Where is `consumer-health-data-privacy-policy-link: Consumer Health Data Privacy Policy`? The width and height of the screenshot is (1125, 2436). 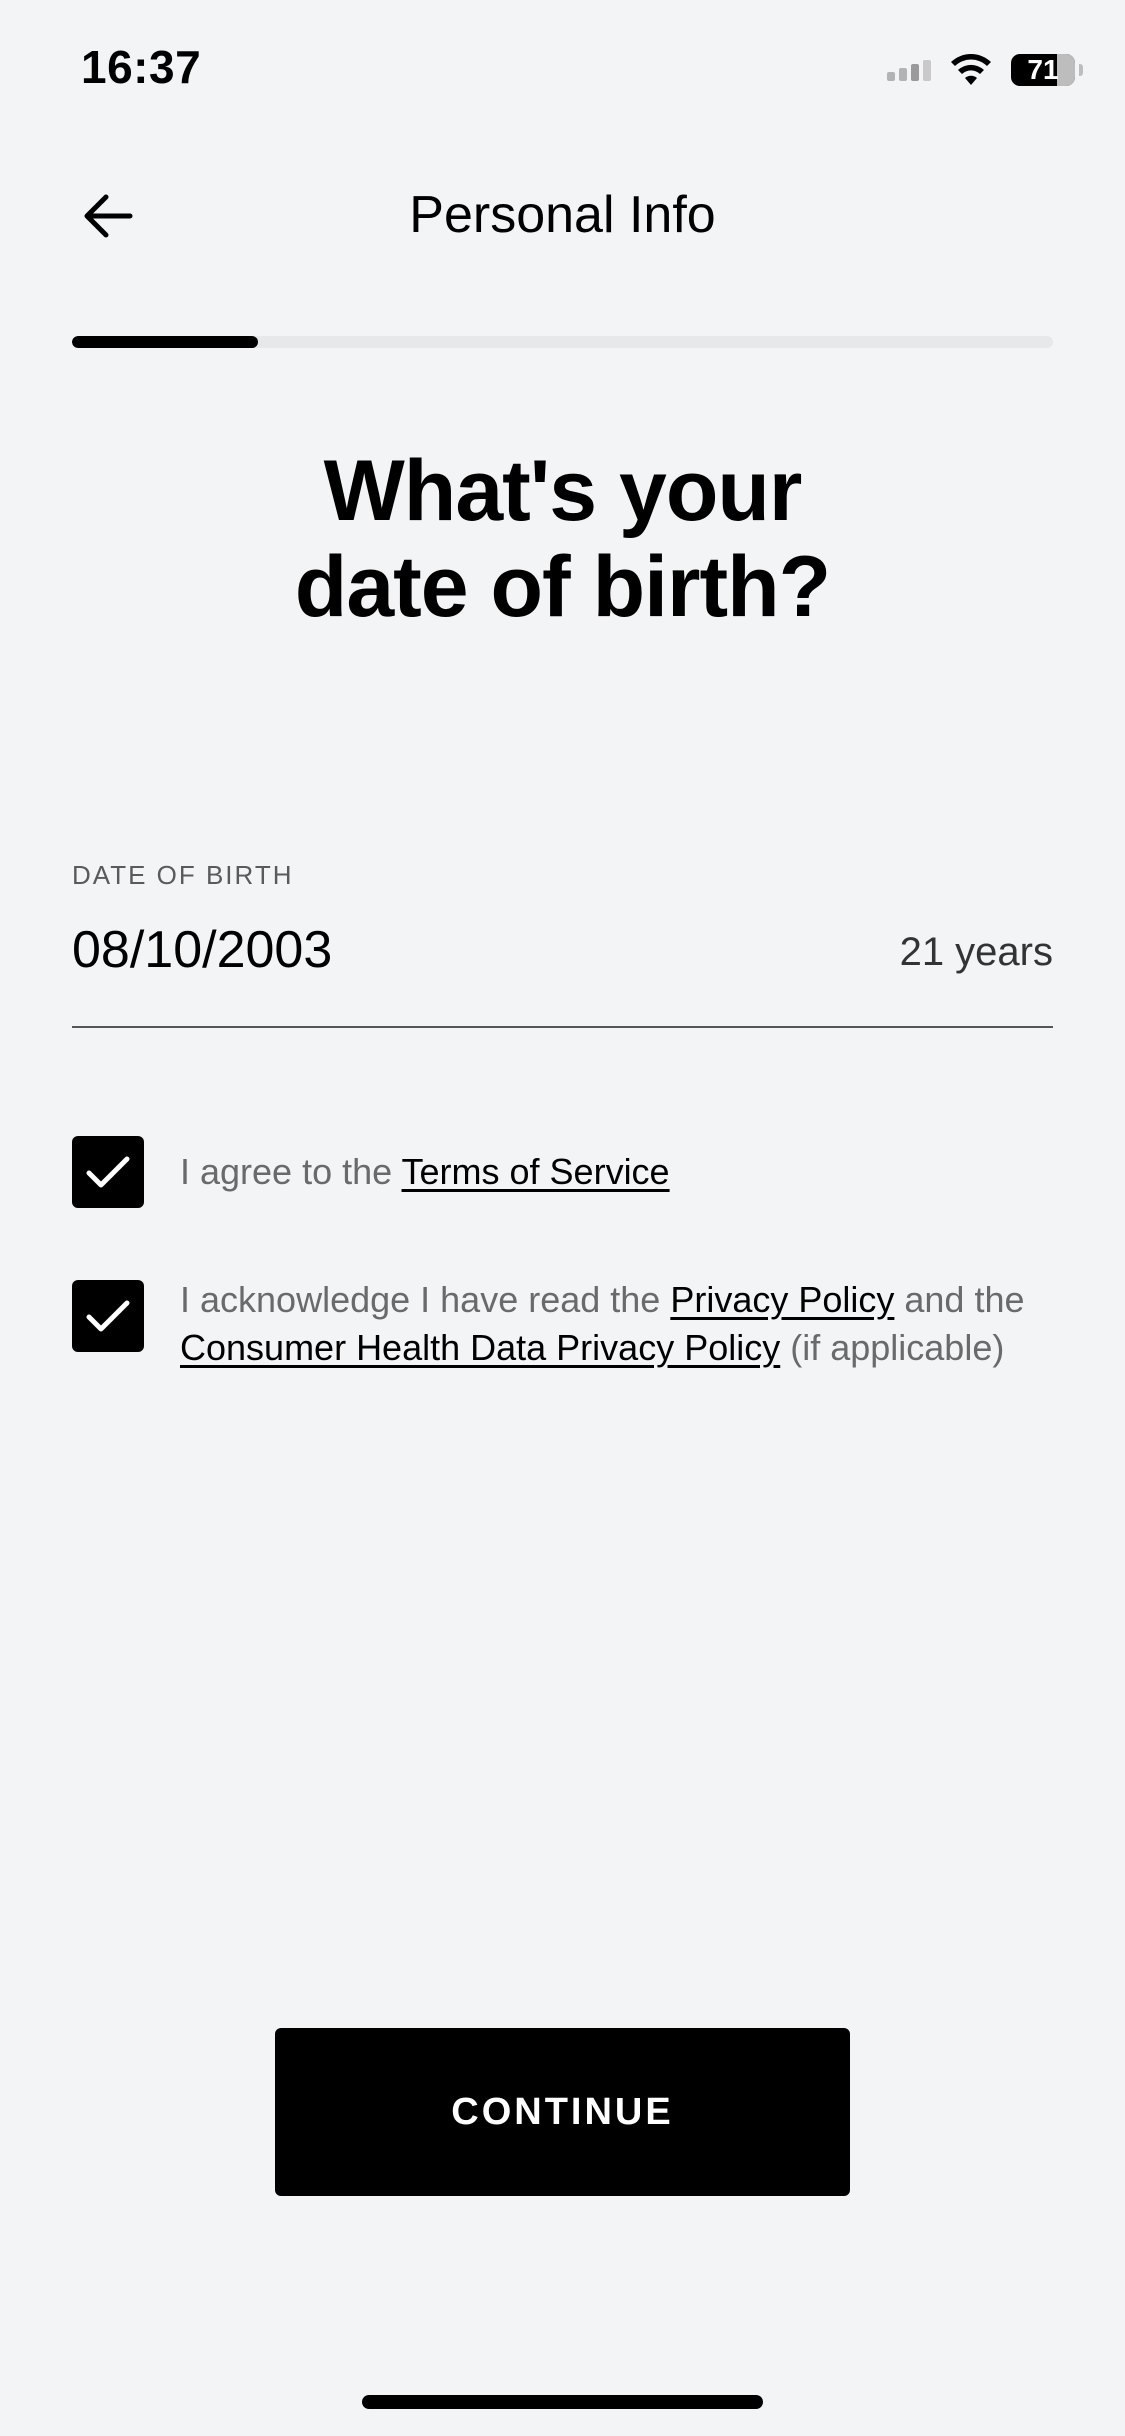 consumer-health-data-privacy-policy-link: Consumer Health Data Privacy Policy is located at coordinates (480, 1347).